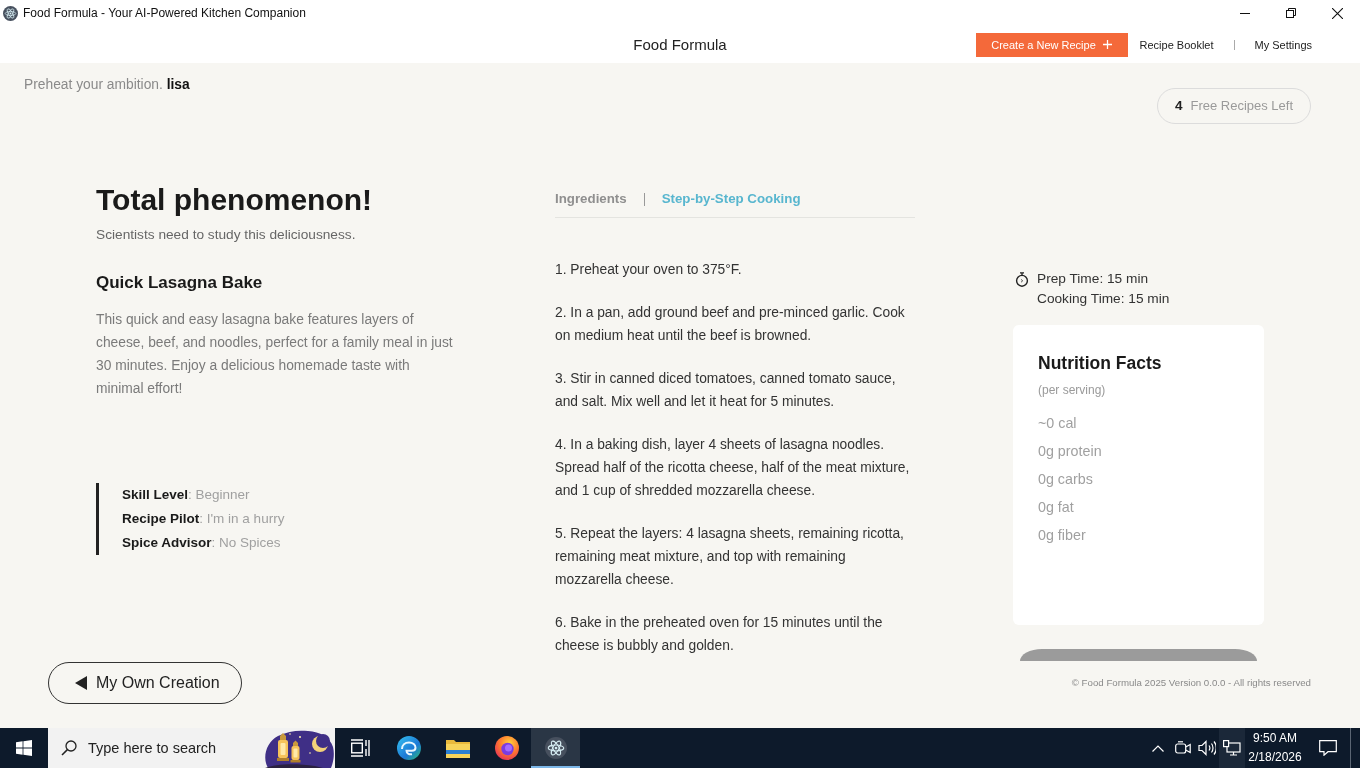 The width and height of the screenshot is (1360, 768). What do you see at coordinates (1242, 106) in the screenshot?
I see `credits-label: Free Recipes Left` at bounding box center [1242, 106].